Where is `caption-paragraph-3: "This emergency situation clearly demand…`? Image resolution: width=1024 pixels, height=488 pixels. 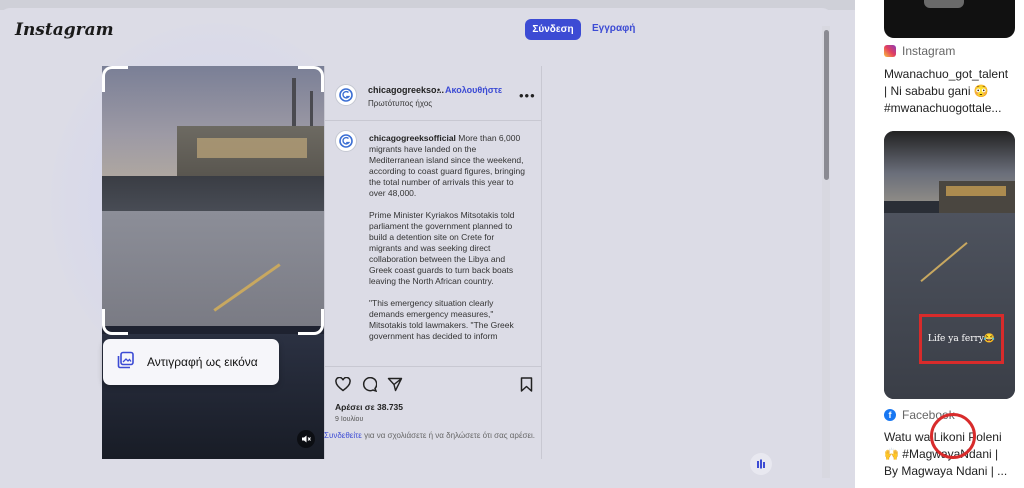
caption-paragraph-3: "This emergency situation clearly demand… is located at coordinates (441, 319).